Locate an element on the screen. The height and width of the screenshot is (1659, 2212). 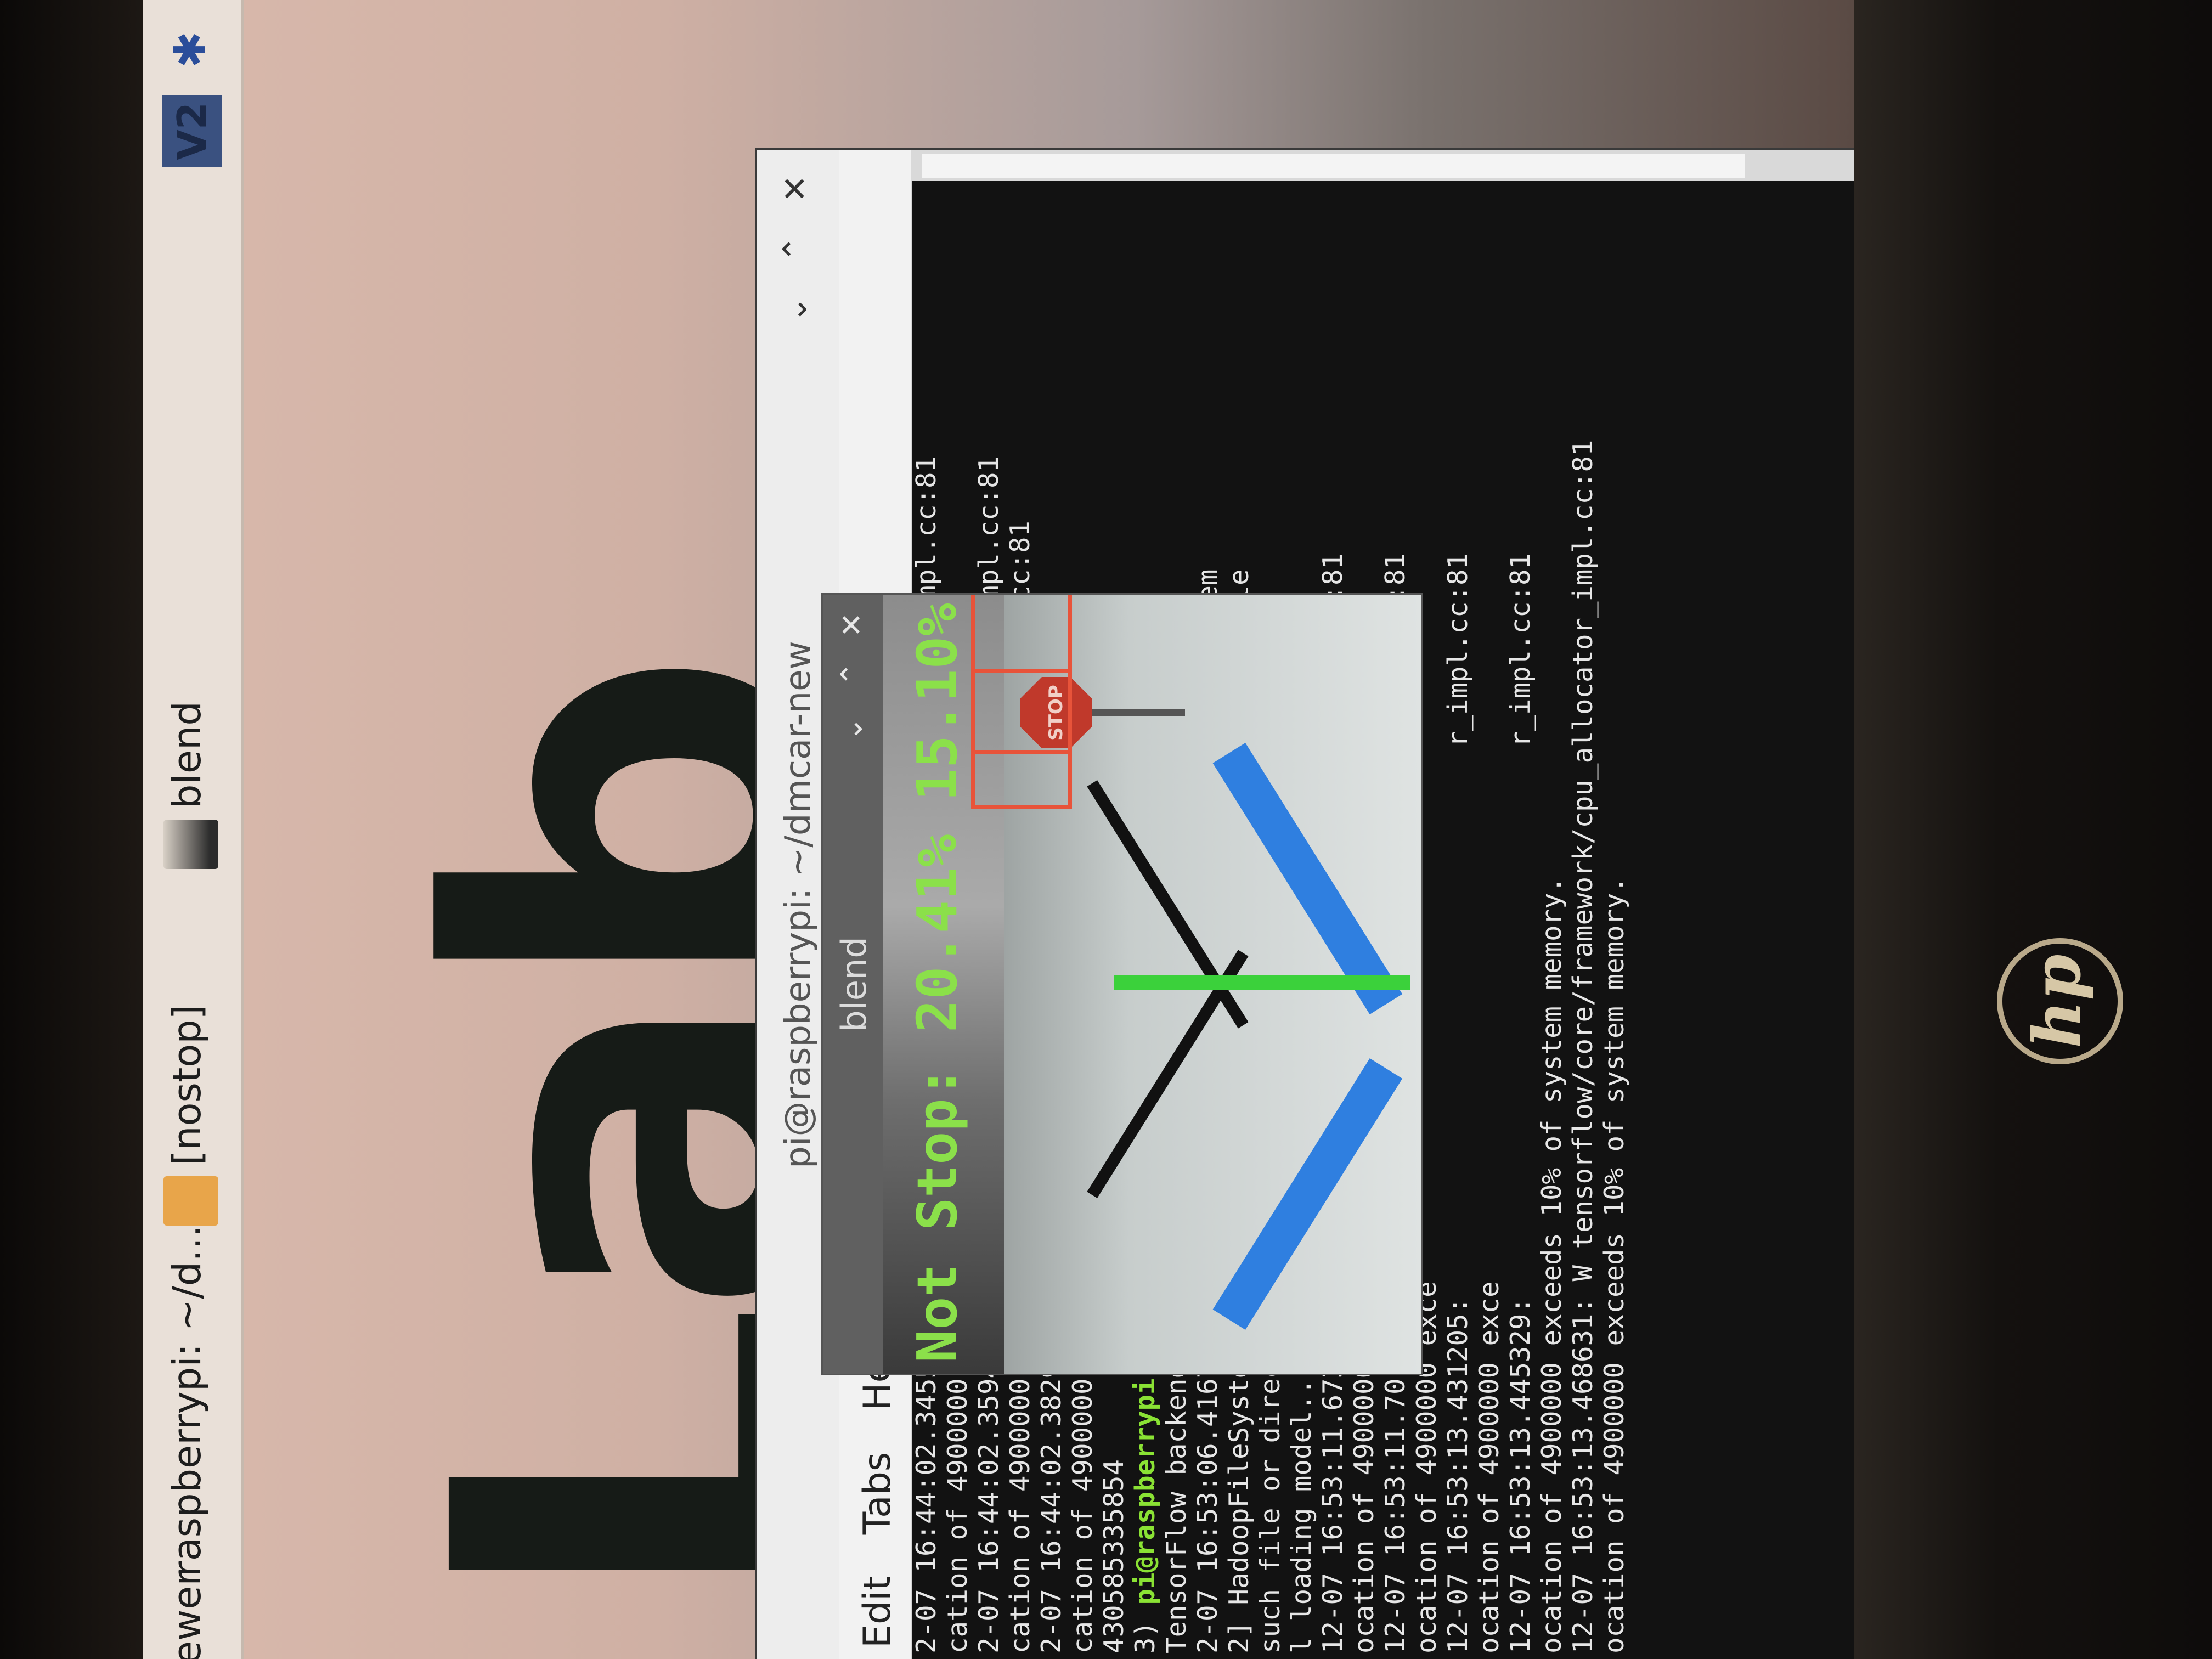
folder-icon is located at coordinates (191, 1201).